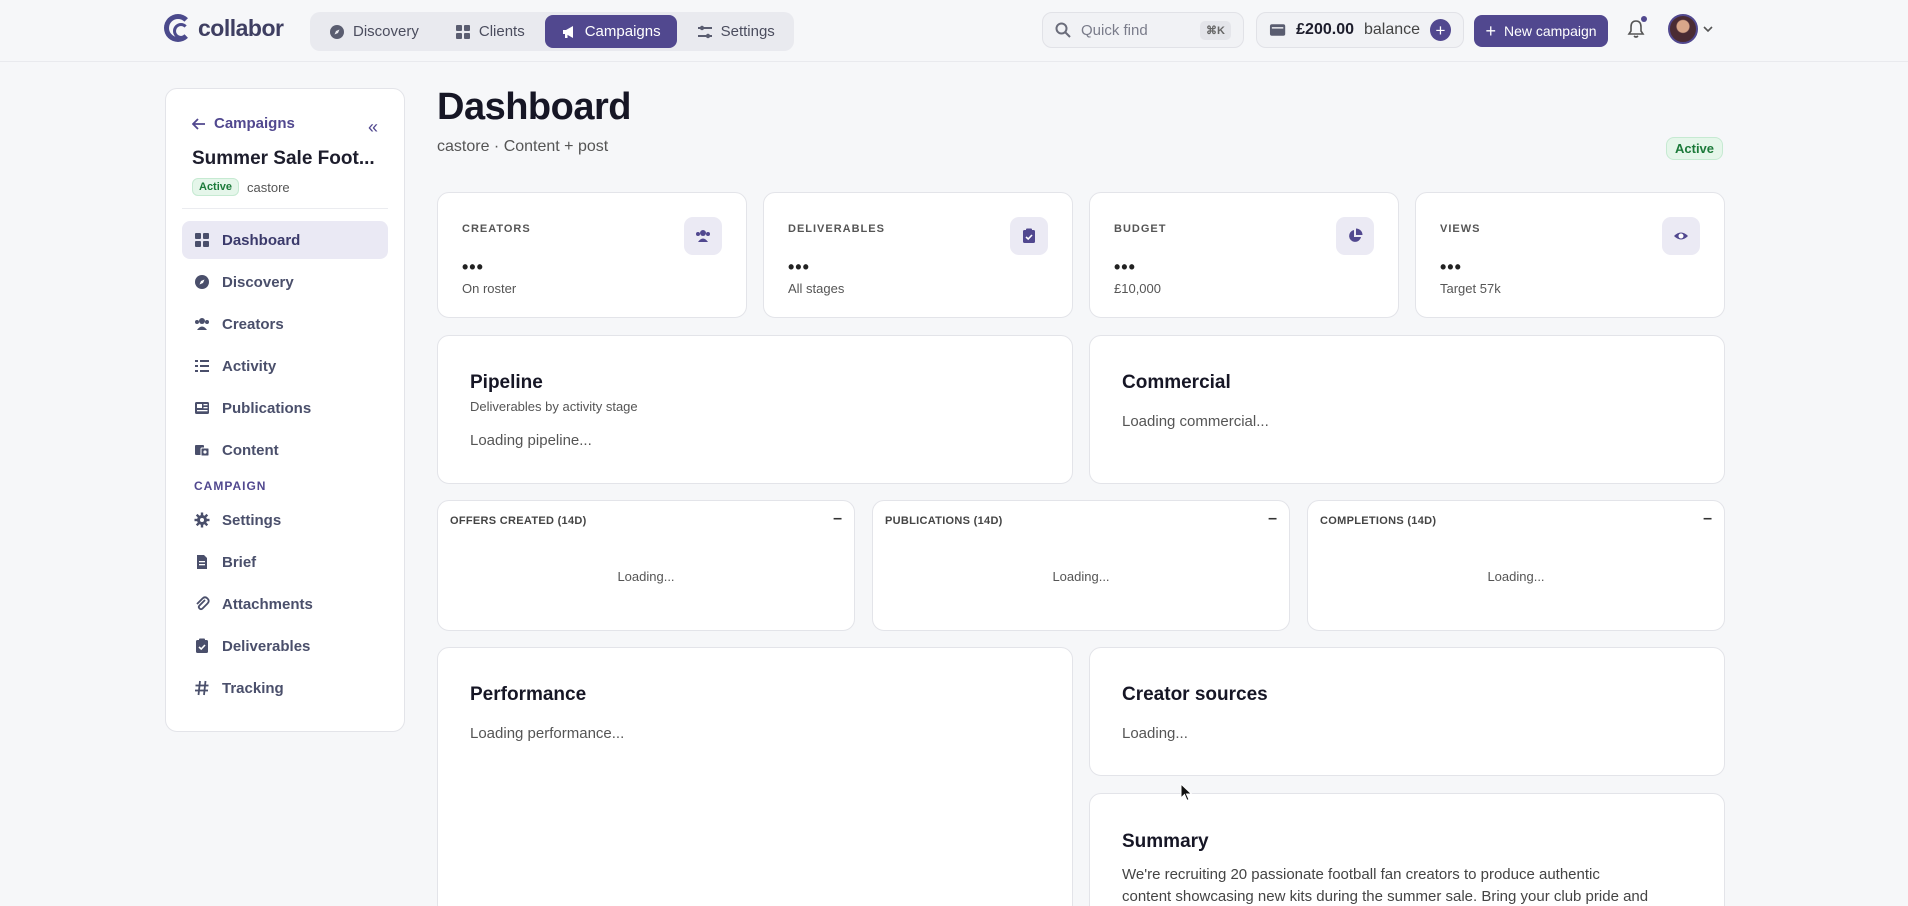 The height and width of the screenshot is (906, 1908). Describe the element at coordinates (1355, 236) in the screenshot. I see `pie-chart-icon` at that location.